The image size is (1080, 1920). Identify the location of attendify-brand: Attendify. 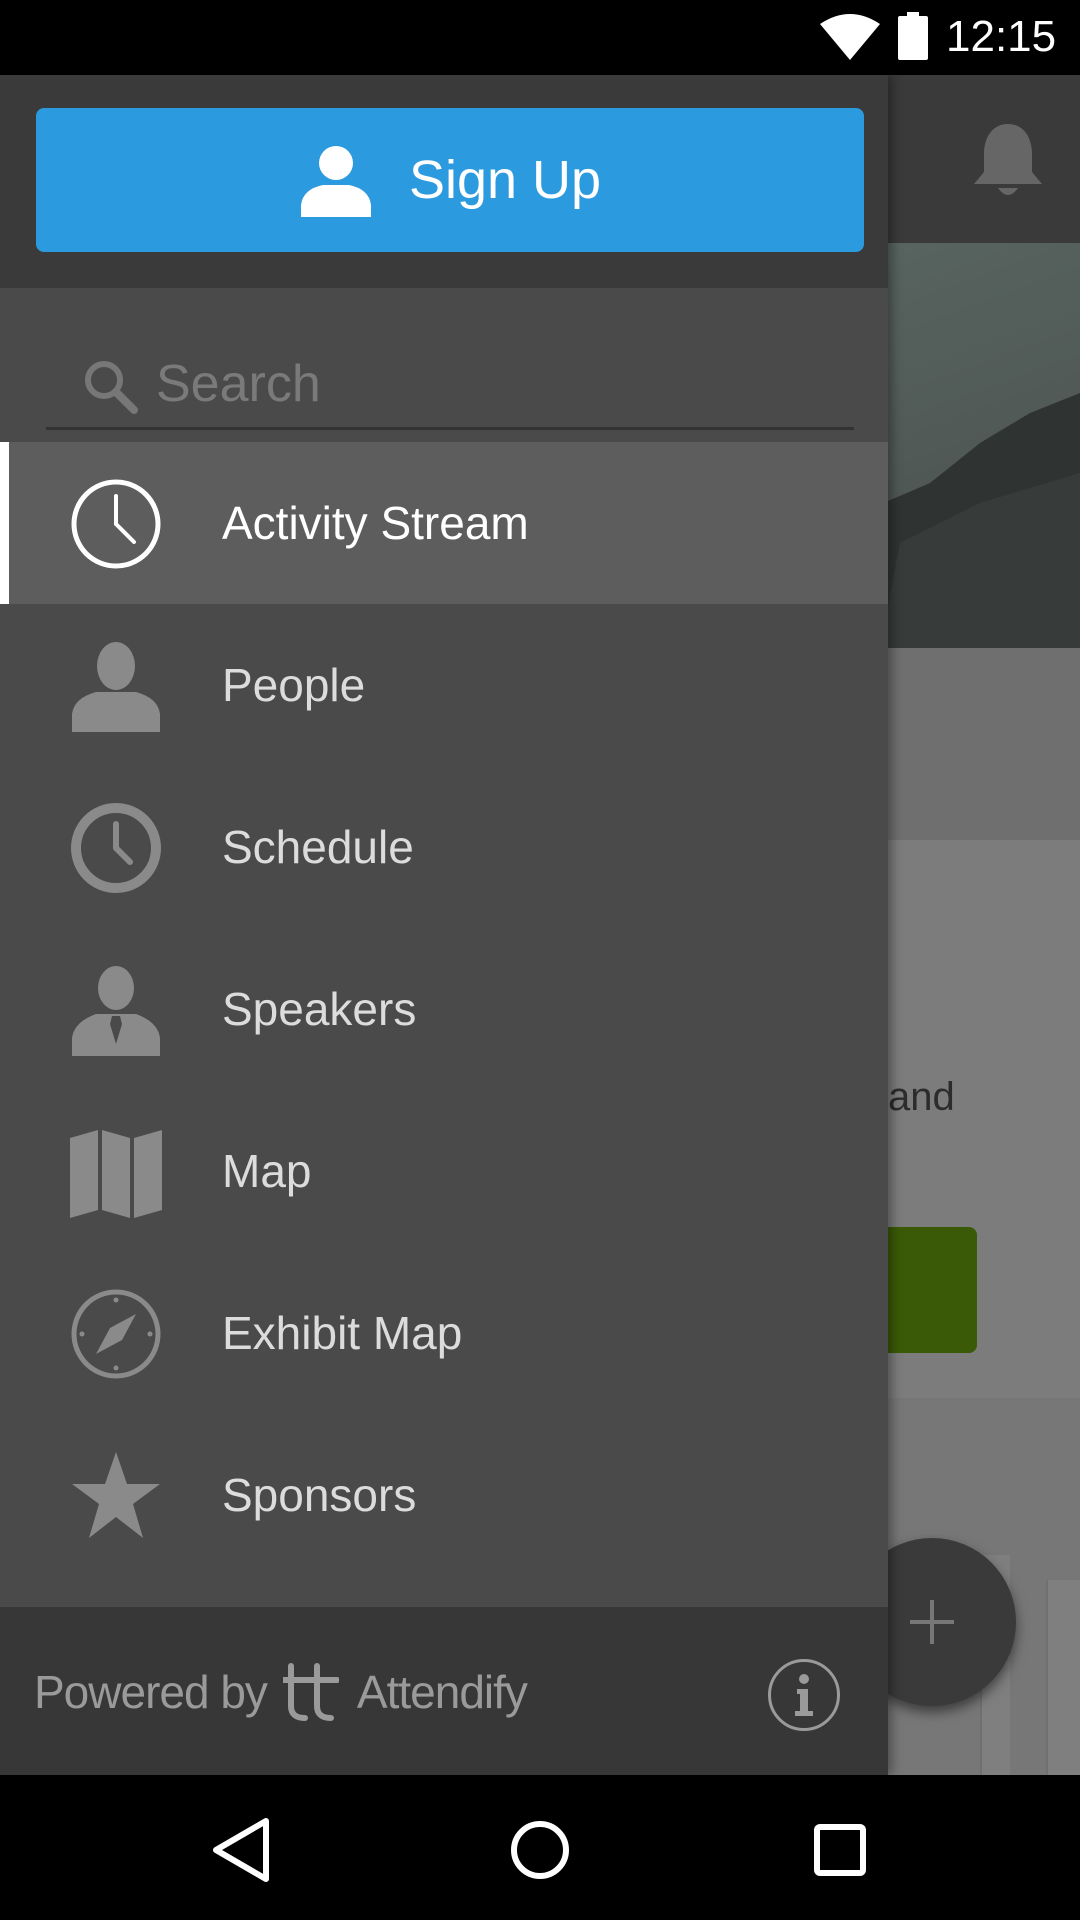
(442, 1692).